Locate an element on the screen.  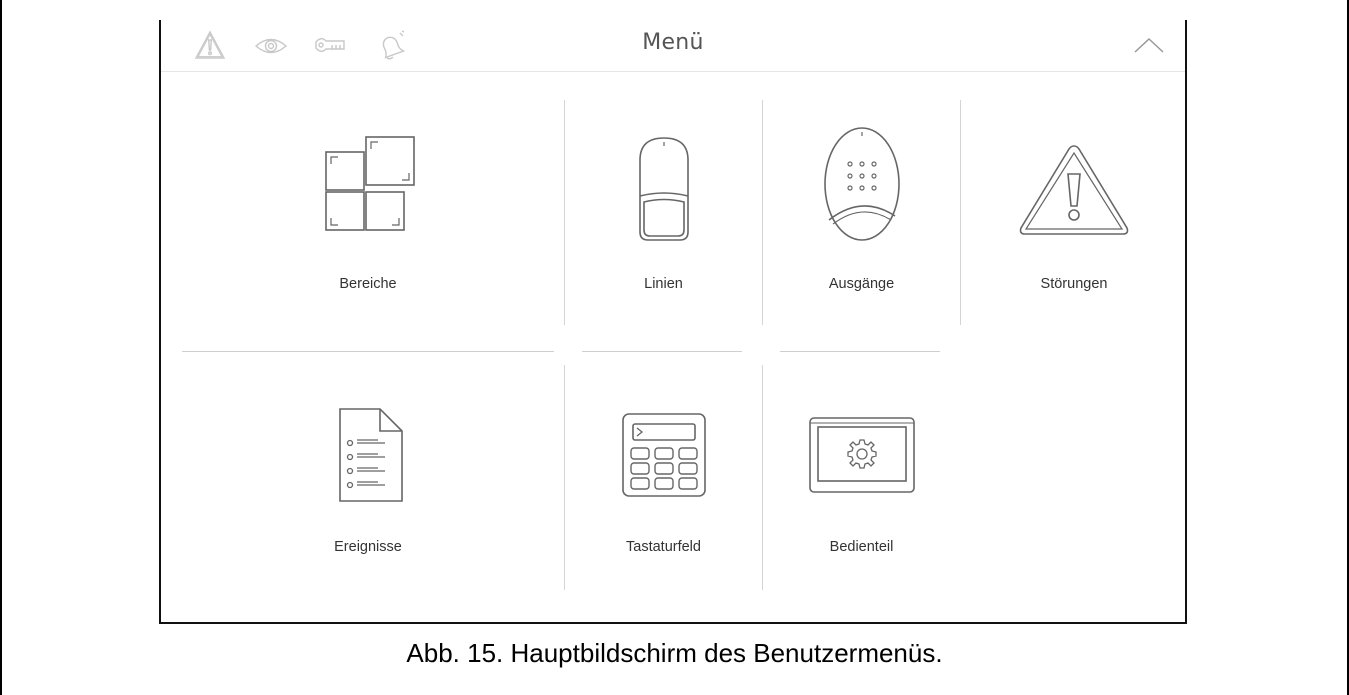
tile-label: Bedienteil is located at coordinates (861, 547).